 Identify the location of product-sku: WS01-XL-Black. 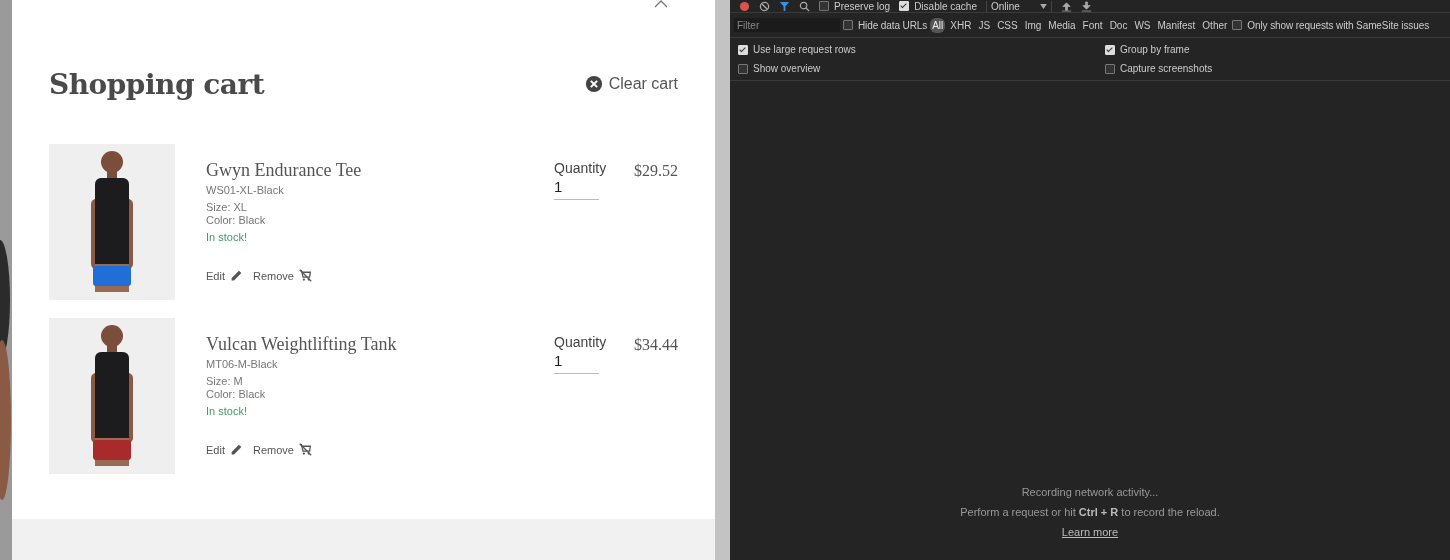
(245, 190).